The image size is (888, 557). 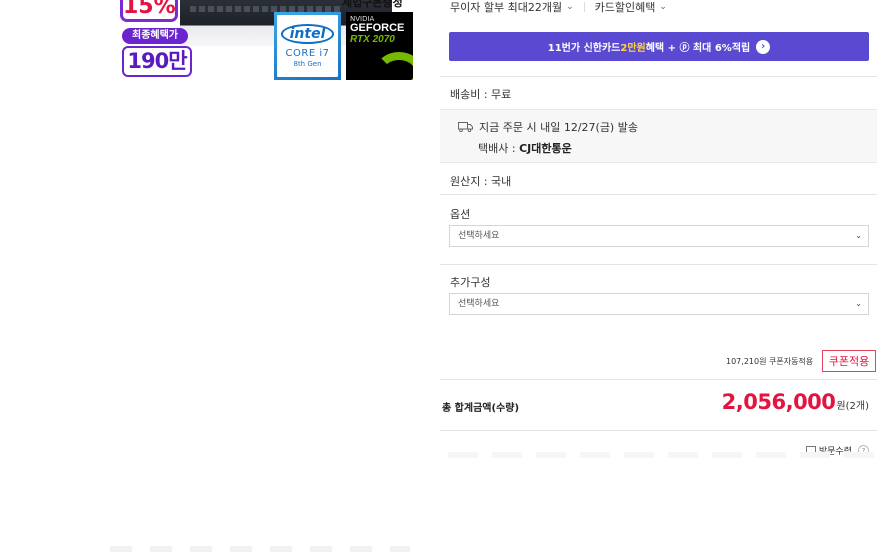 I want to click on intel-model: CORE i7, so click(x=307, y=53).